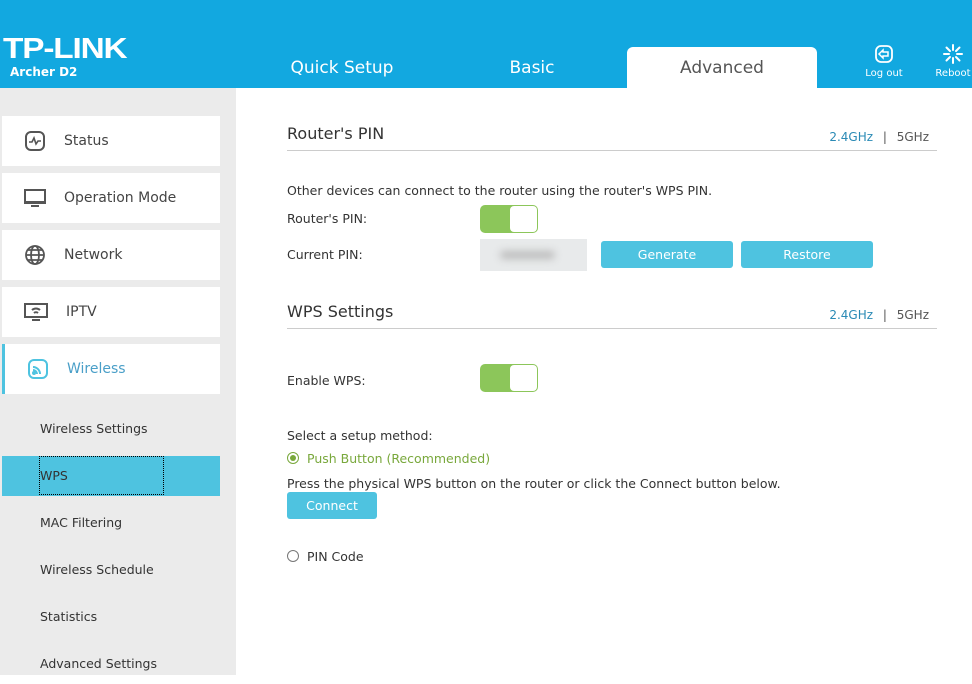  I want to click on sidebar-item-wireless: Wireless, so click(111, 369).